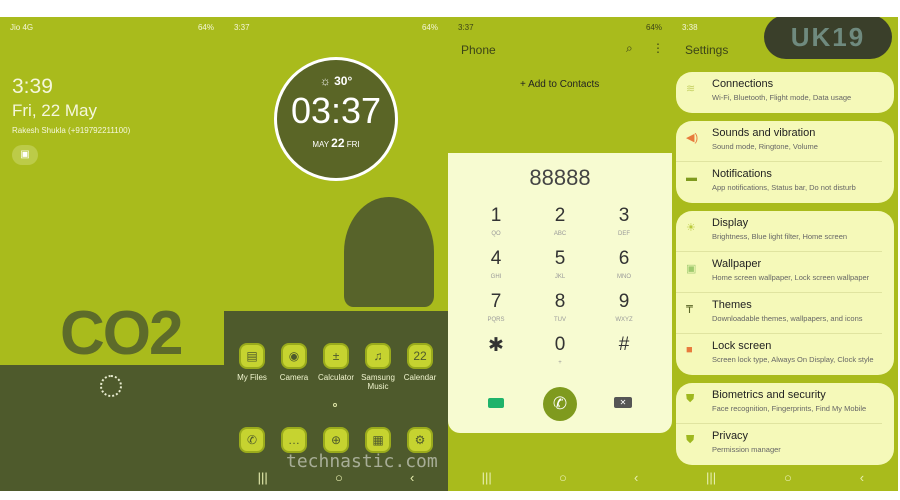 Image resolution: width=900 pixels, height=500 pixels. I want to click on app-label: Samsung Music, so click(378, 382).